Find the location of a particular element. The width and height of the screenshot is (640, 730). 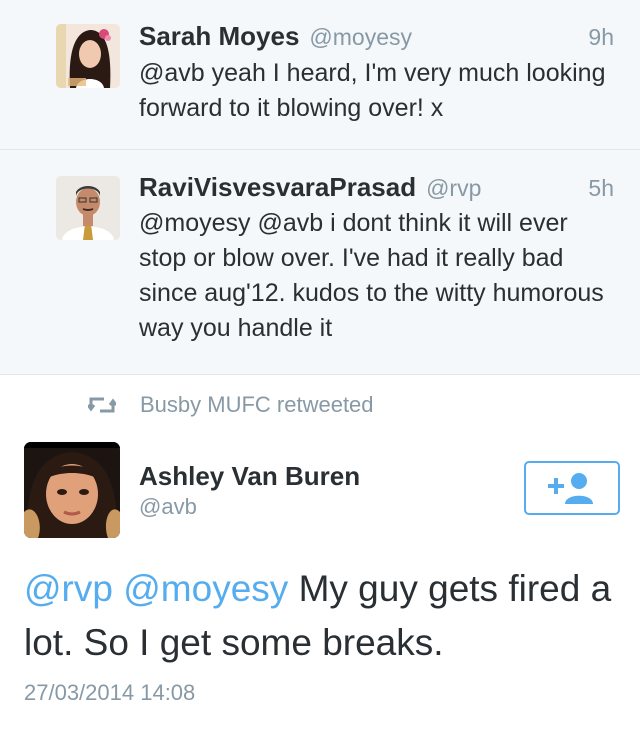

add-user-icon is located at coordinates (570, 488).